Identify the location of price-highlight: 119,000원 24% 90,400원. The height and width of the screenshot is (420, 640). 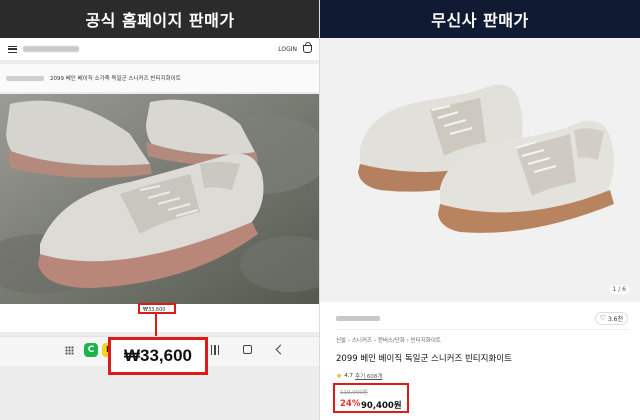
(371, 398).